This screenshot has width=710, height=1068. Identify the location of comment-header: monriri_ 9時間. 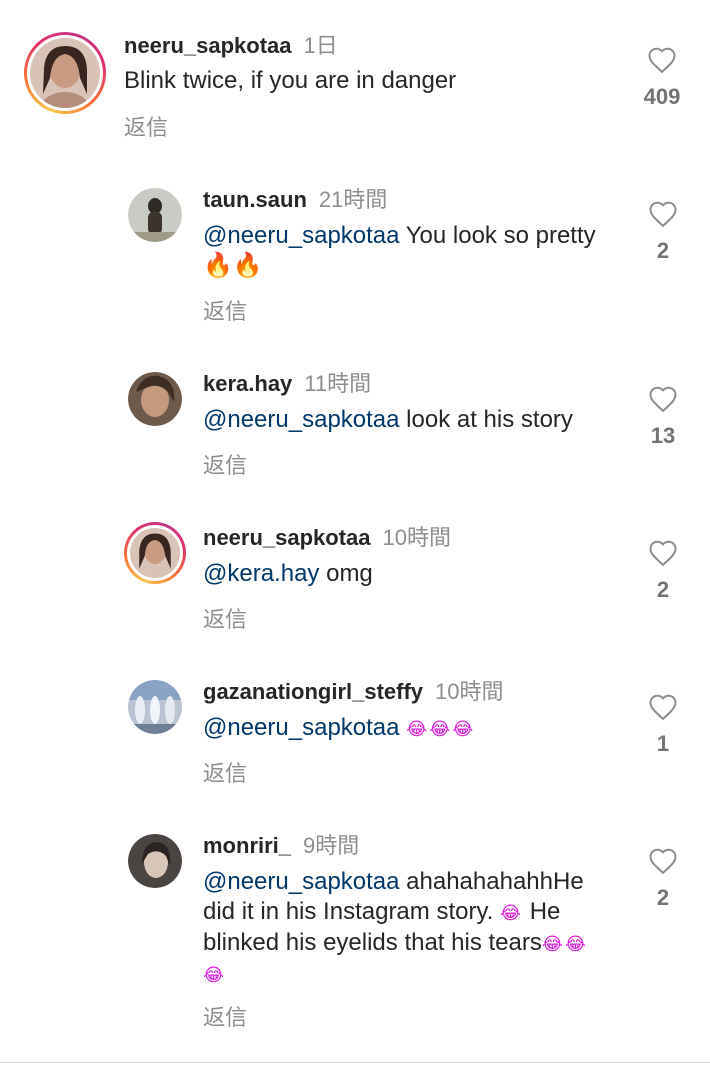
(281, 844).